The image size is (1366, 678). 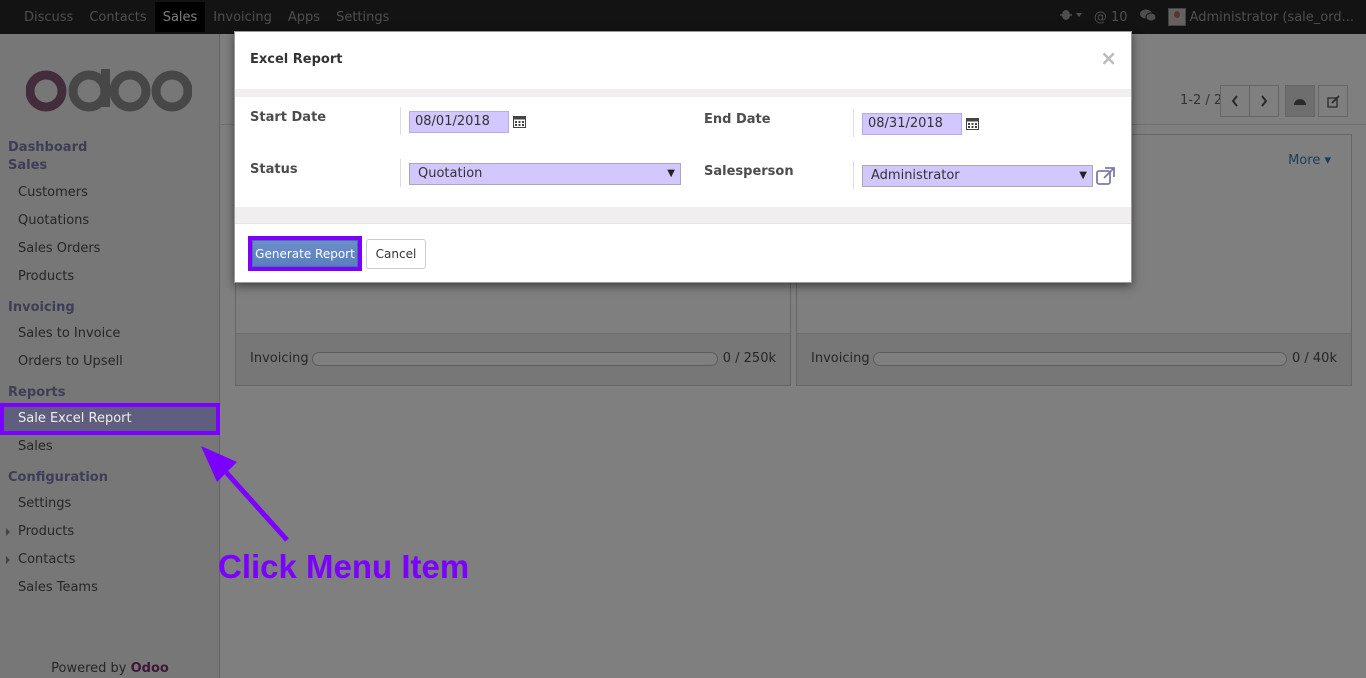 I want to click on status-selected-value: Quotation, so click(x=450, y=173).